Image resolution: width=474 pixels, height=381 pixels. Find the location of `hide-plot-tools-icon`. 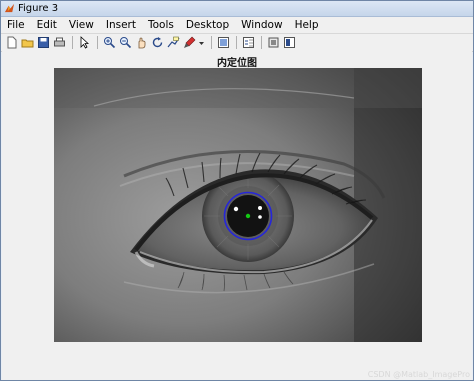

hide-plot-tools-icon is located at coordinates (273, 43).